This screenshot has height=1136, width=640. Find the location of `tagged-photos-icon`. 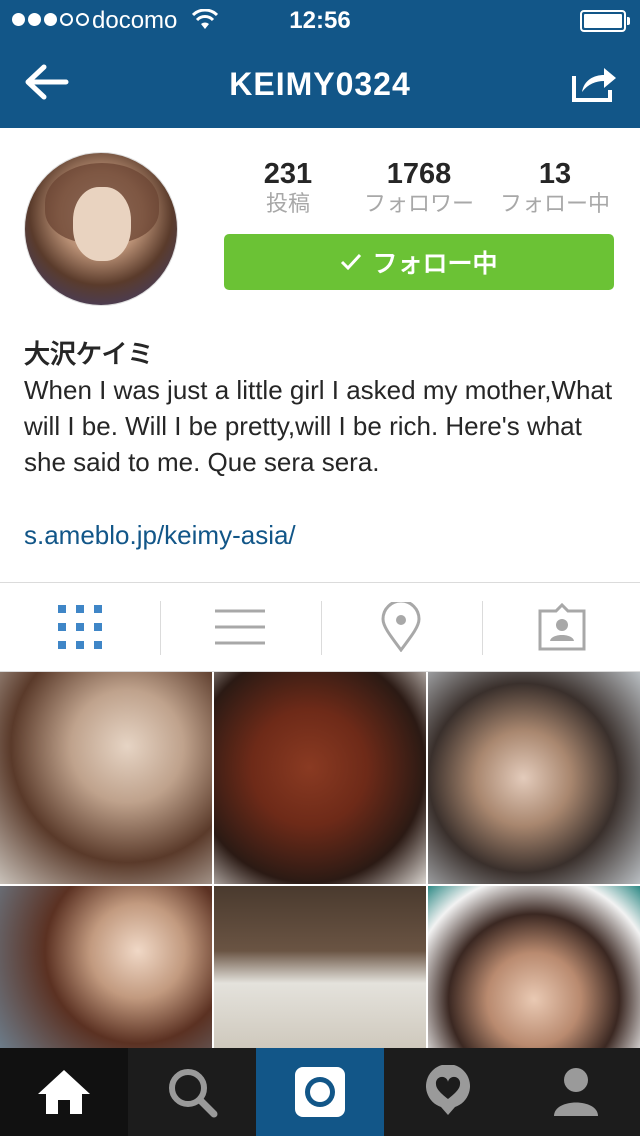

tagged-photos-icon is located at coordinates (562, 627).